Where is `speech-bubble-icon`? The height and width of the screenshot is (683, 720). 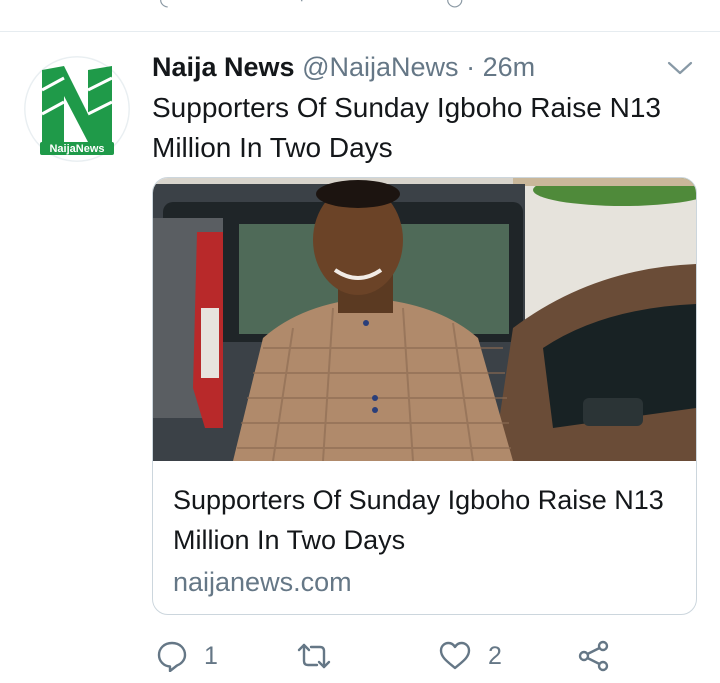 speech-bubble-icon is located at coordinates (172, 656).